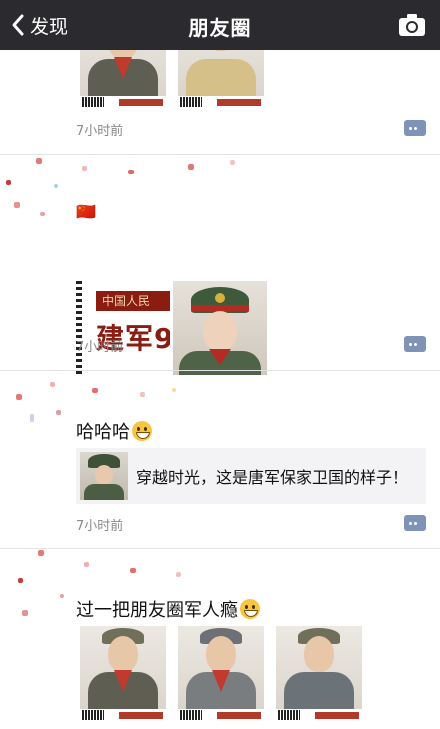 The width and height of the screenshot is (440, 729). I want to click on shared-link-thumbnail, so click(104, 476).